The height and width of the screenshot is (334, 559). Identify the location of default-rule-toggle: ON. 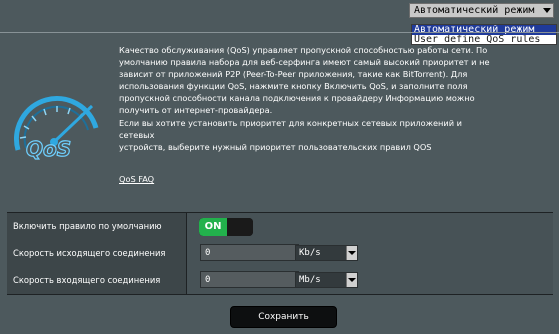
(226, 227).